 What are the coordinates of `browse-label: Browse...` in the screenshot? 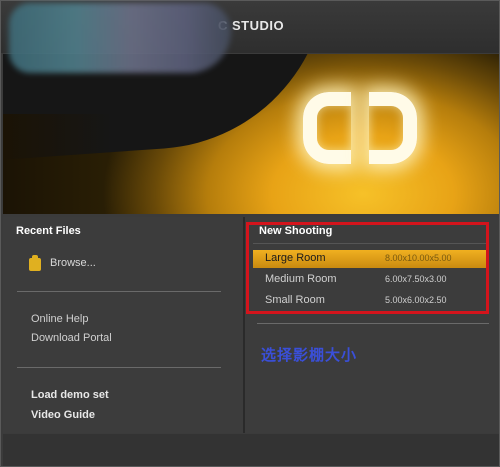 It's located at (73, 263).